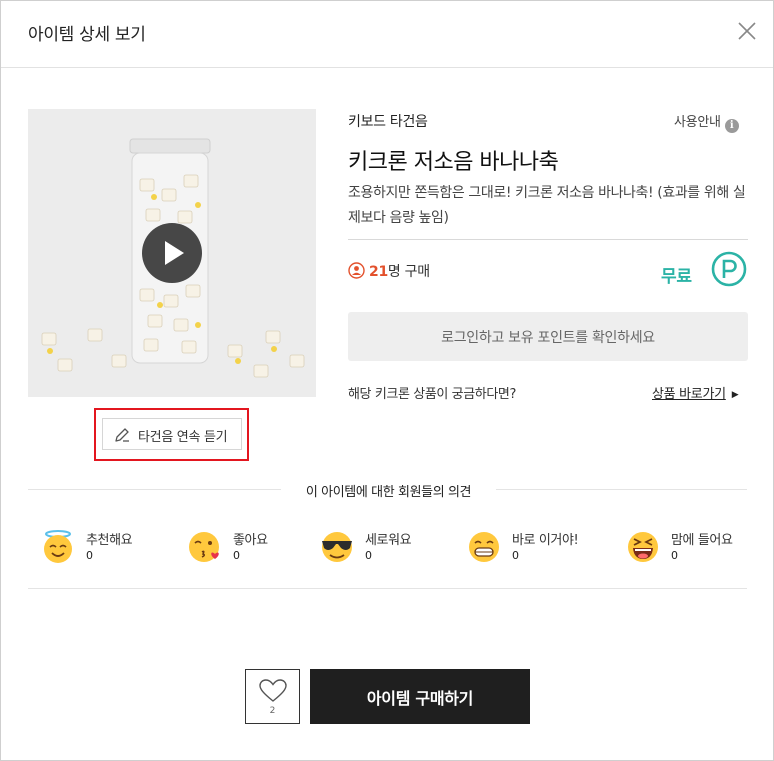 This screenshot has height=761, width=774. I want to click on close-icon, so click(747, 31).